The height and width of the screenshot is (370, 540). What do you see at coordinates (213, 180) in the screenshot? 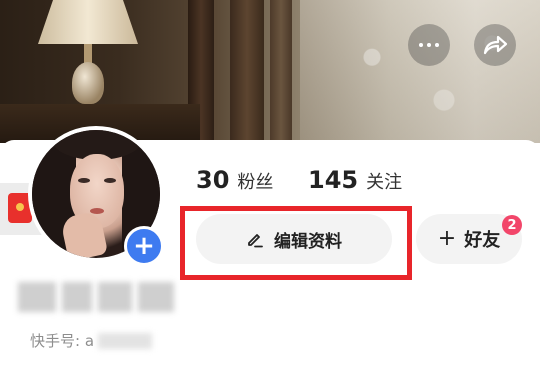
I see `fans-count: 30` at bounding box center [213, 180].